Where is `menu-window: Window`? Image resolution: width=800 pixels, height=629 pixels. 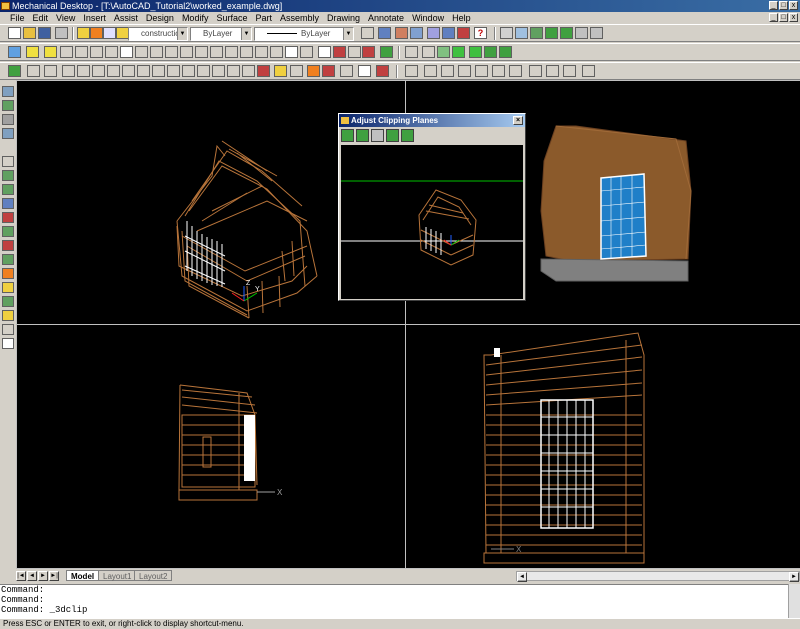
menu-window: Window is located at coordinates (428, 18).